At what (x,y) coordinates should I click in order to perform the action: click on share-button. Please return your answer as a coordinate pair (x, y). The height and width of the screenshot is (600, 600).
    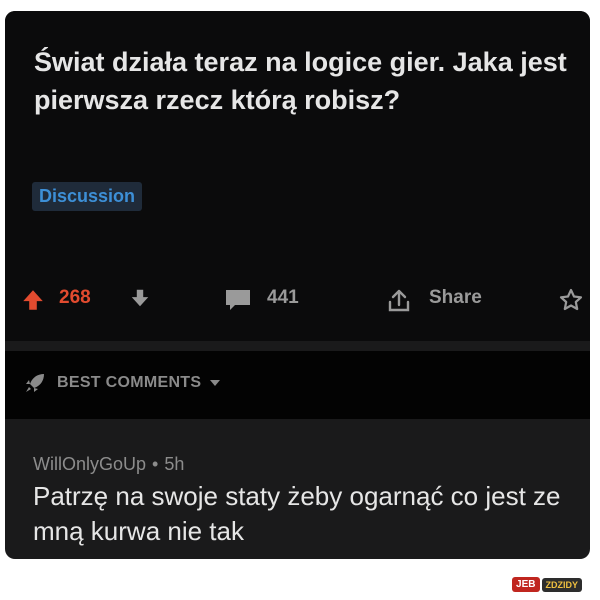
    Looking at the image, I should click on (399, 301).